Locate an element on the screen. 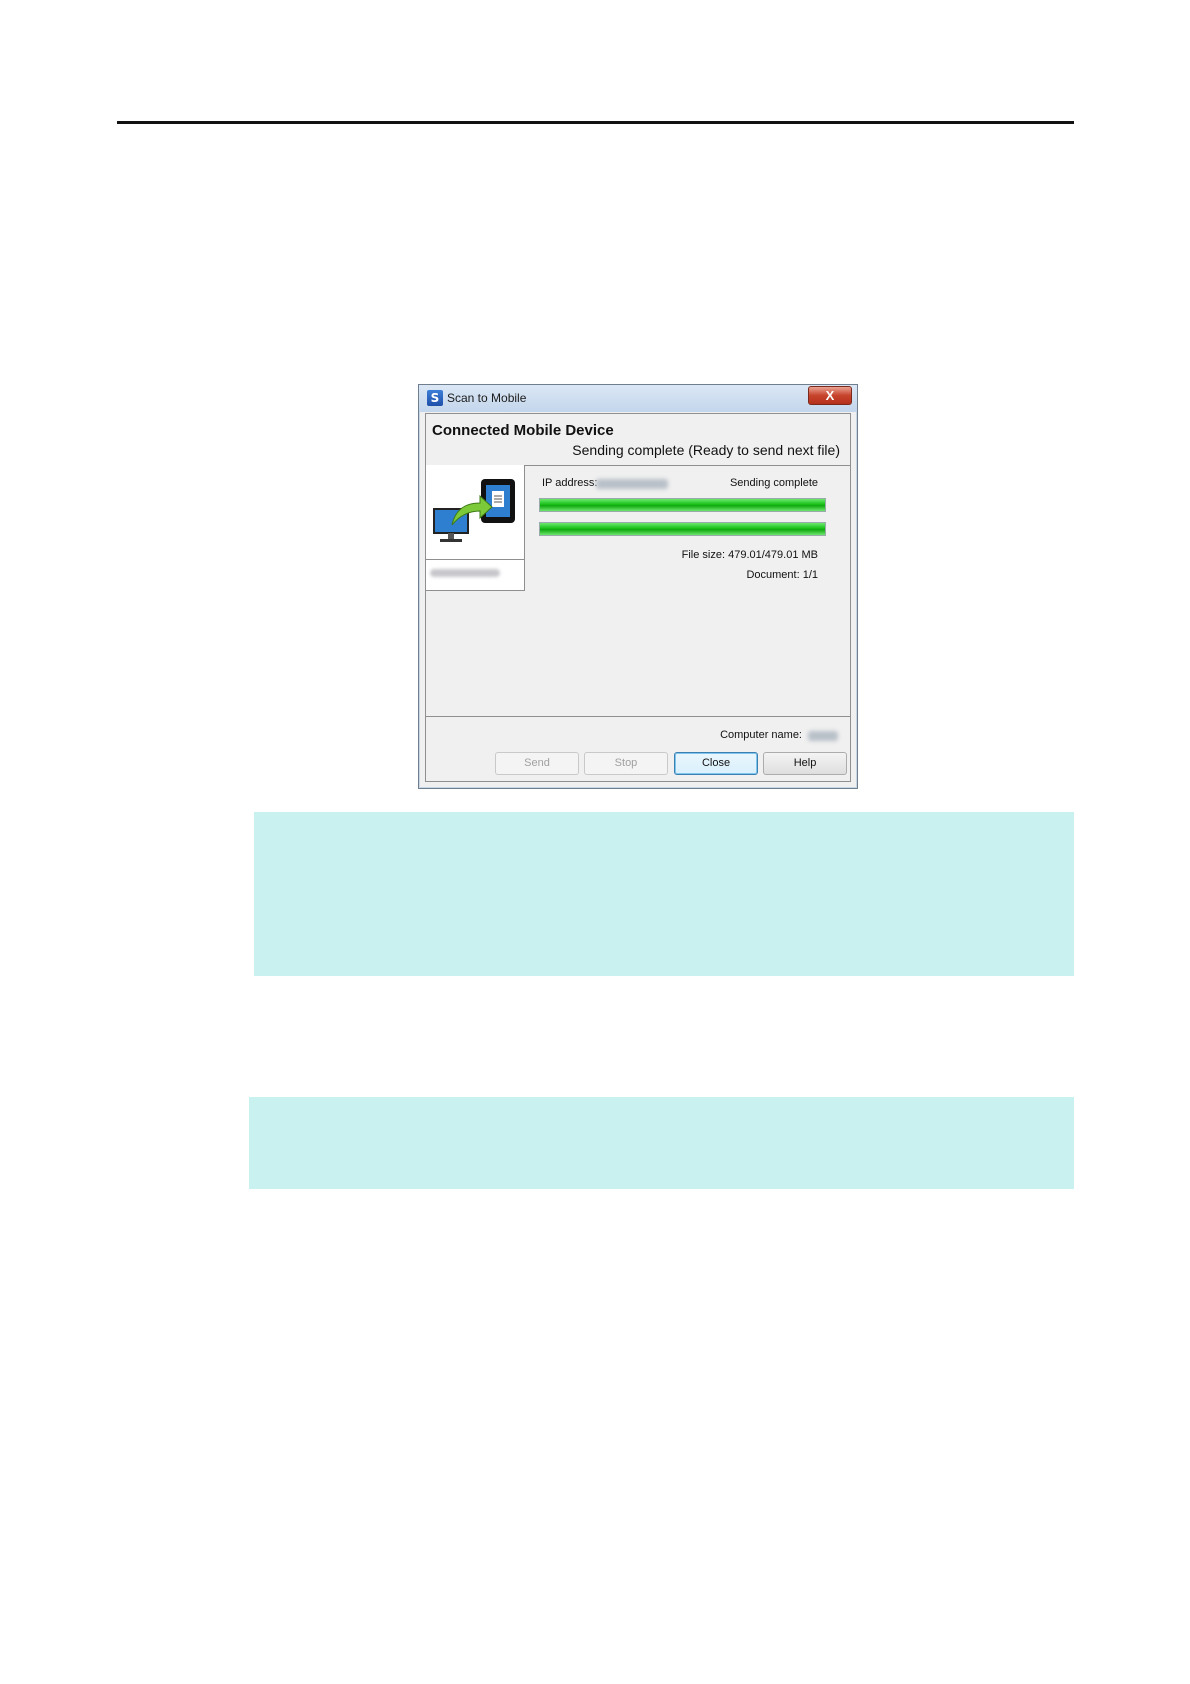 The image size is (1190, 1684). help-button: Help is located at coordinates (805, 763).